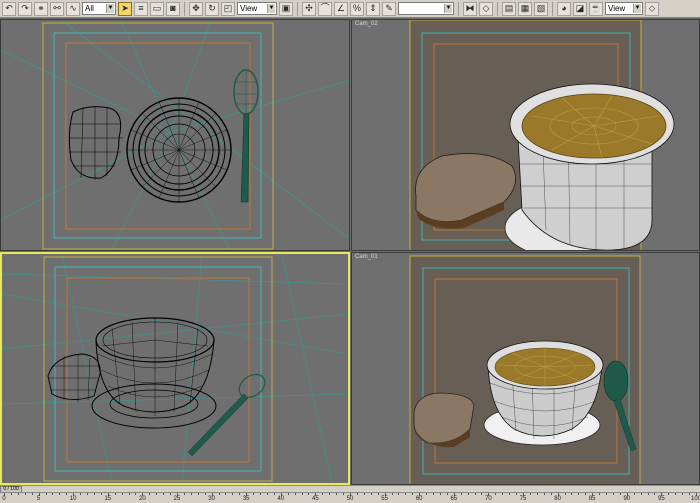  I want to click on named-selection-set-dropdown: ▼, so click(426, 8).